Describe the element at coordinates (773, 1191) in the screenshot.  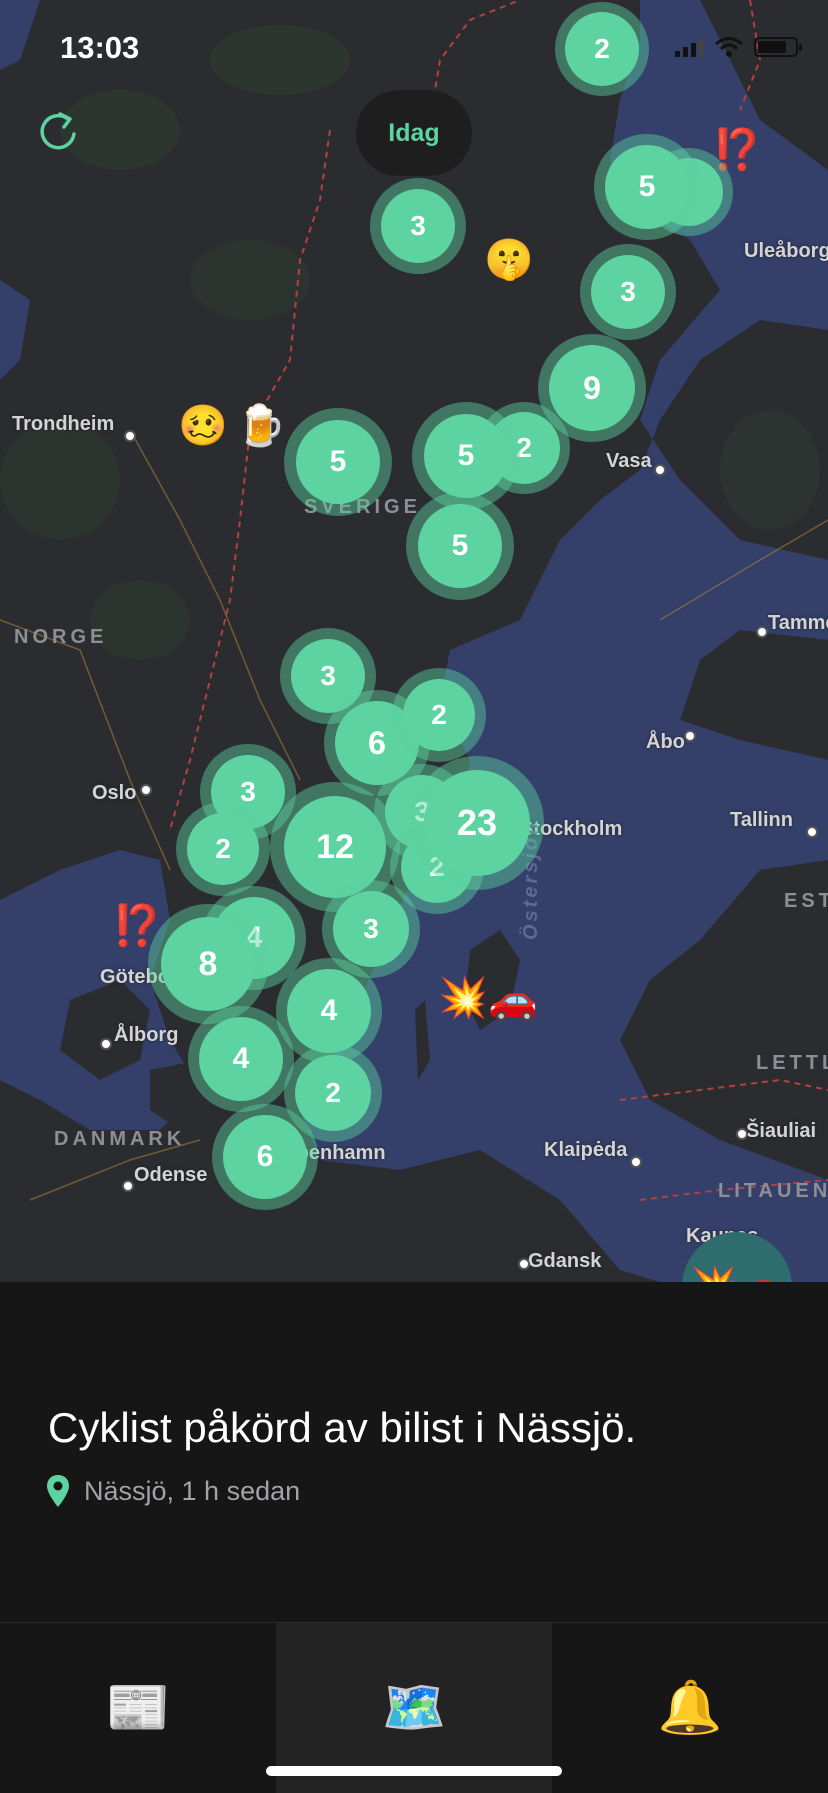
I see `country-label: LITAUEN` at that location.